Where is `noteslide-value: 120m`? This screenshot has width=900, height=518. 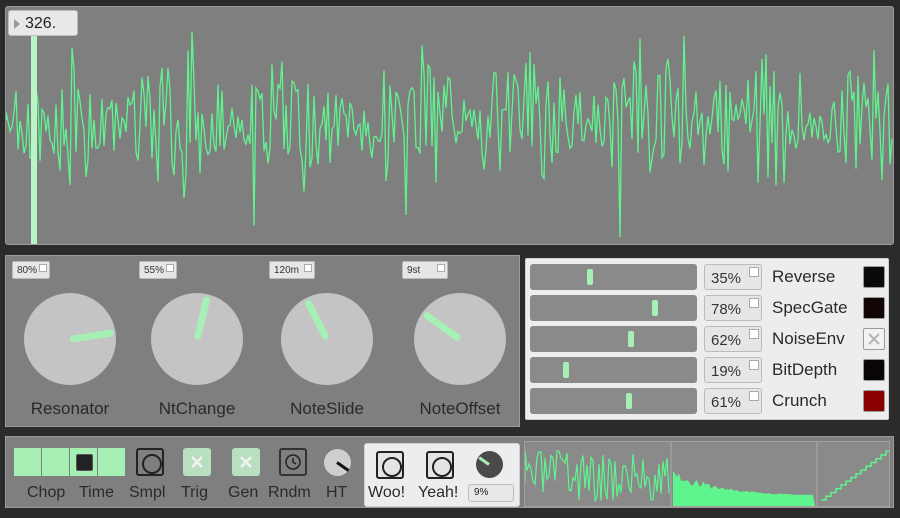
noteslide-value: 120m is located at coordinates (287, 270).